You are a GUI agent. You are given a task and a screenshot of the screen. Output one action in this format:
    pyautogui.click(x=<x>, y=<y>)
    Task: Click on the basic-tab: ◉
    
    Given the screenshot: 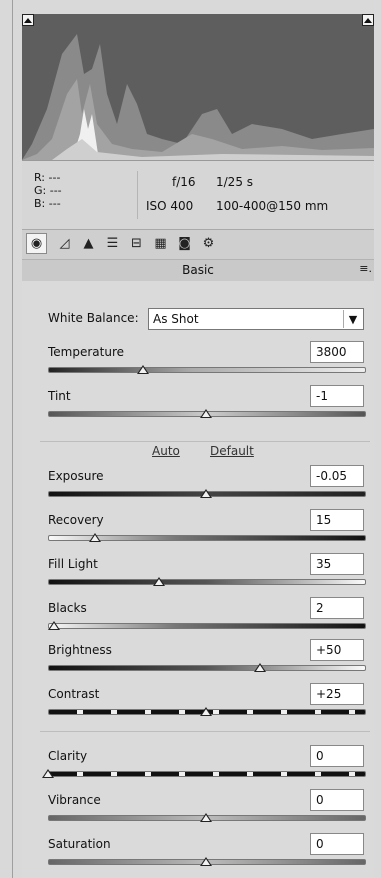 What is the action you would take?
    pyautogui.click(x=36, y=243)
    